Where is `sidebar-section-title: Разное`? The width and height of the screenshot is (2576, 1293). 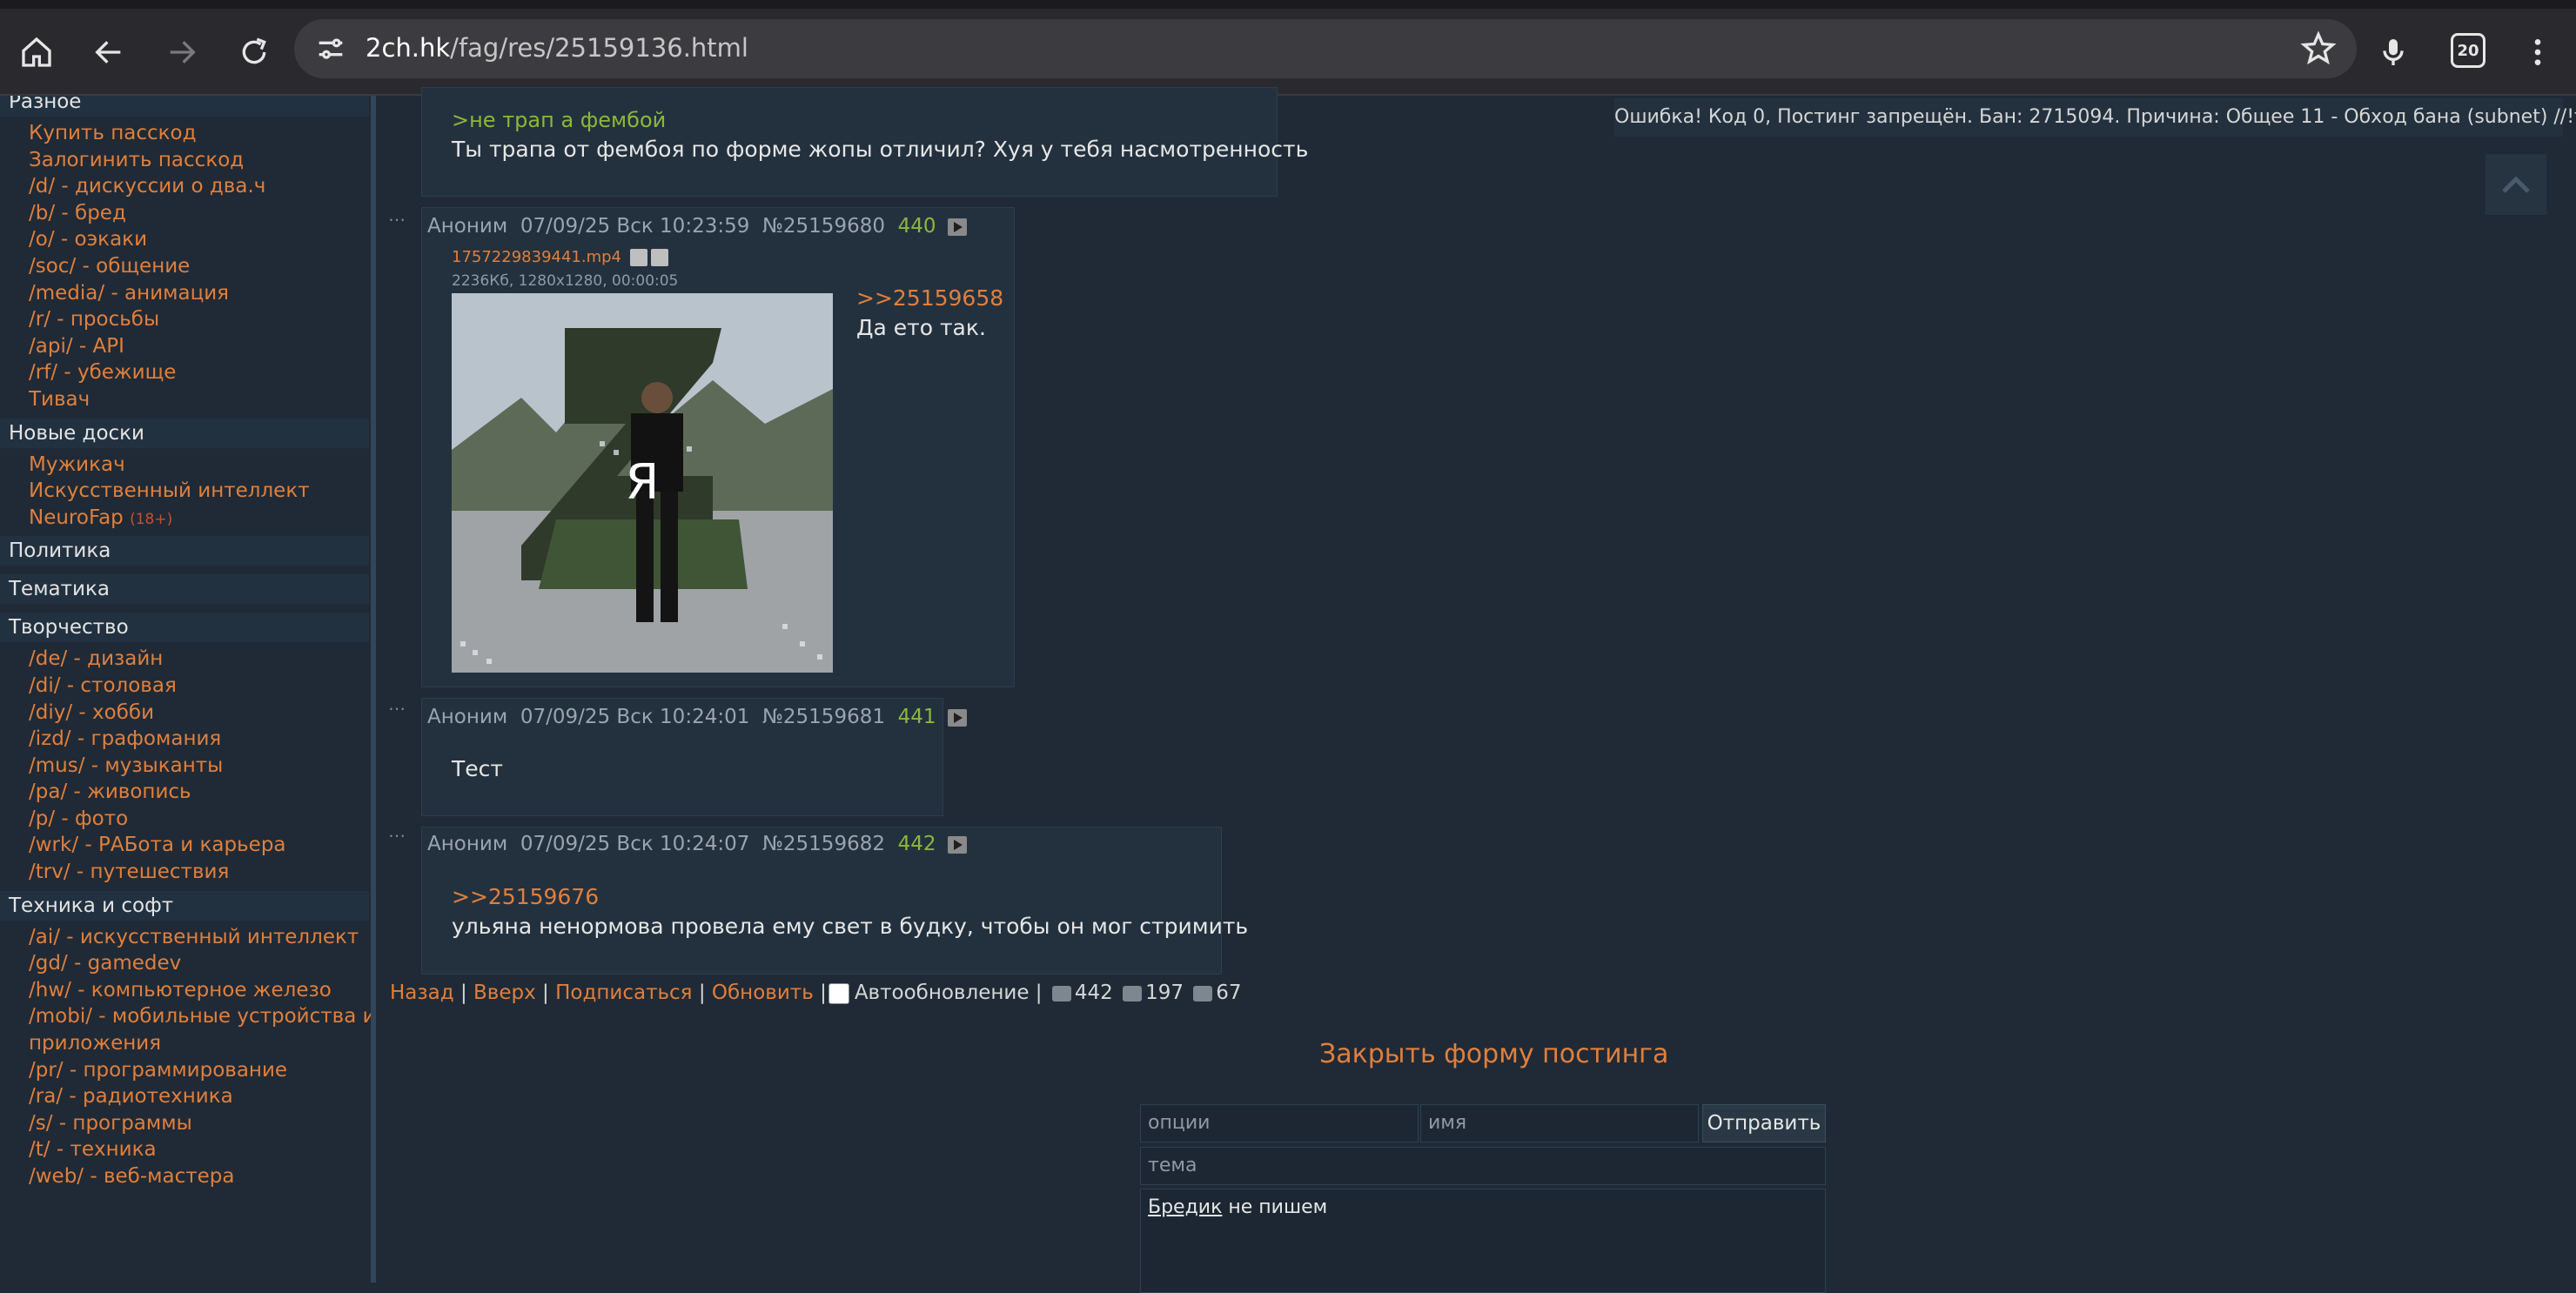 sidebar-section-title: Разное is located at coordinates (184, 107).